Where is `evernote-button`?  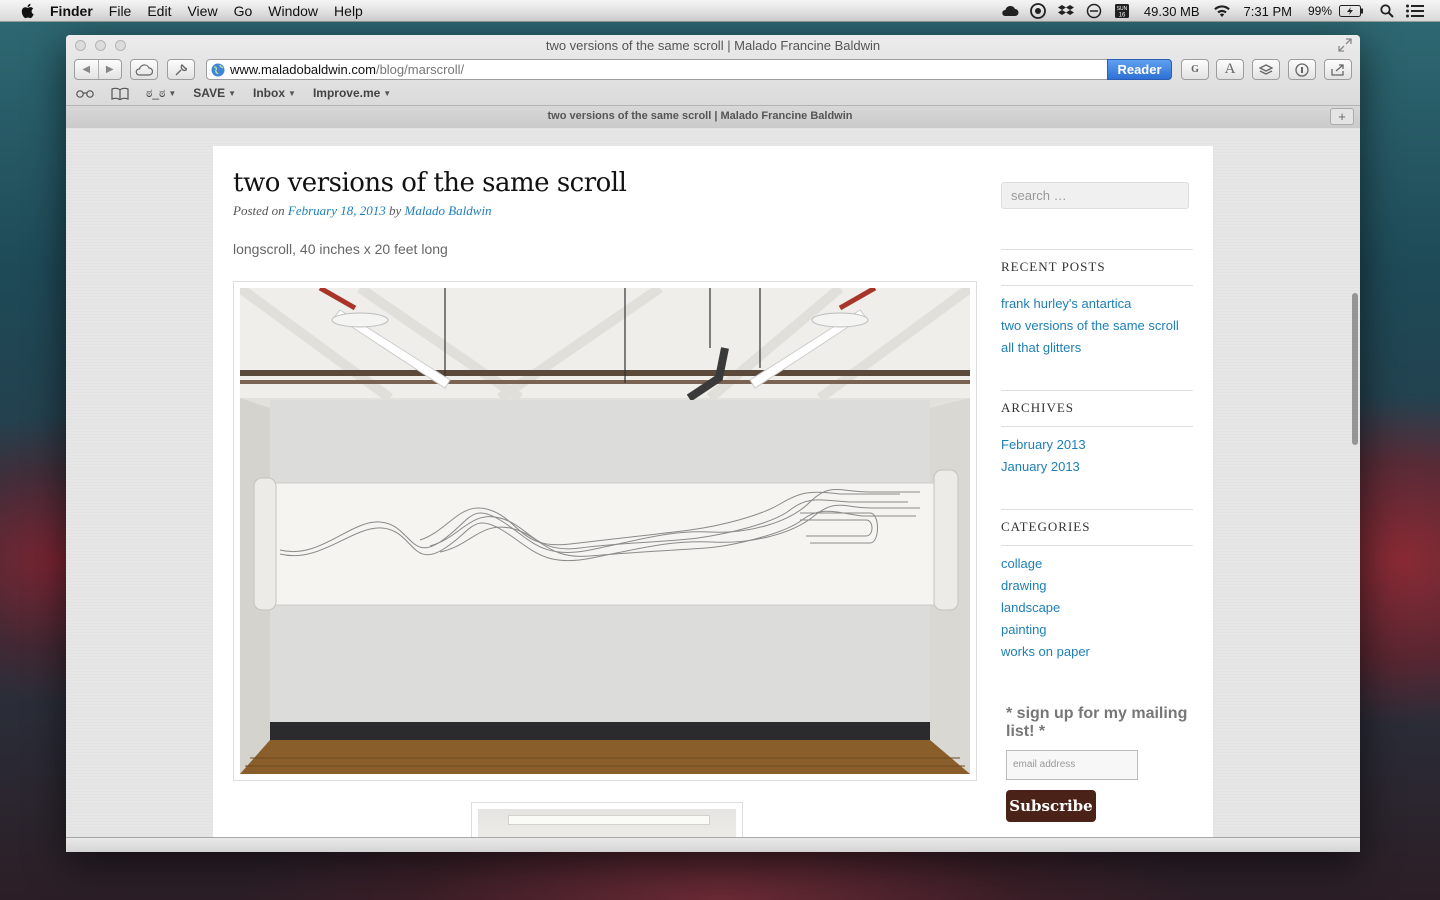
evernote-button is located at coordinates (1266, 69).